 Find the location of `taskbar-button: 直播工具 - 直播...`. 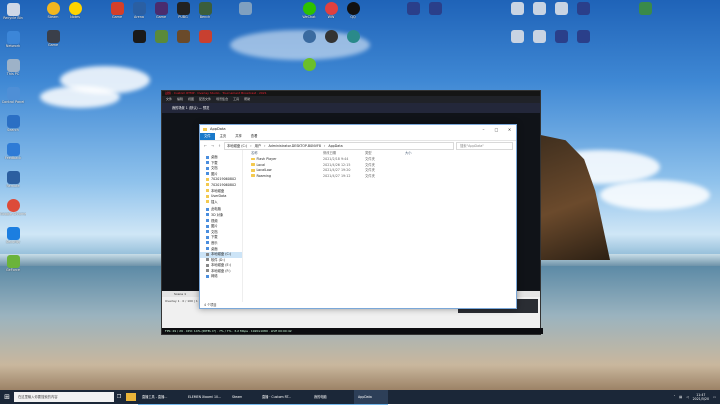

taskbar-button: 直播工具 - 直播... is located at coordinates (161, 397).